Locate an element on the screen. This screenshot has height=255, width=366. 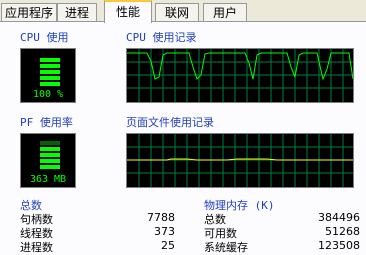
pf-history-chart is located at coordinates (240, 160).